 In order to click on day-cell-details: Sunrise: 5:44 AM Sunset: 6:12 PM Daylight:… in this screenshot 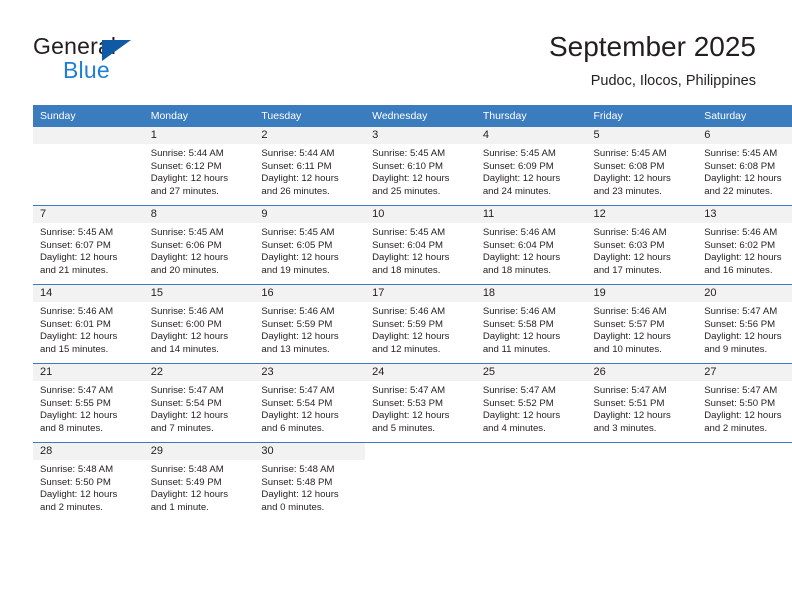, I will do `click(199, 171)`.